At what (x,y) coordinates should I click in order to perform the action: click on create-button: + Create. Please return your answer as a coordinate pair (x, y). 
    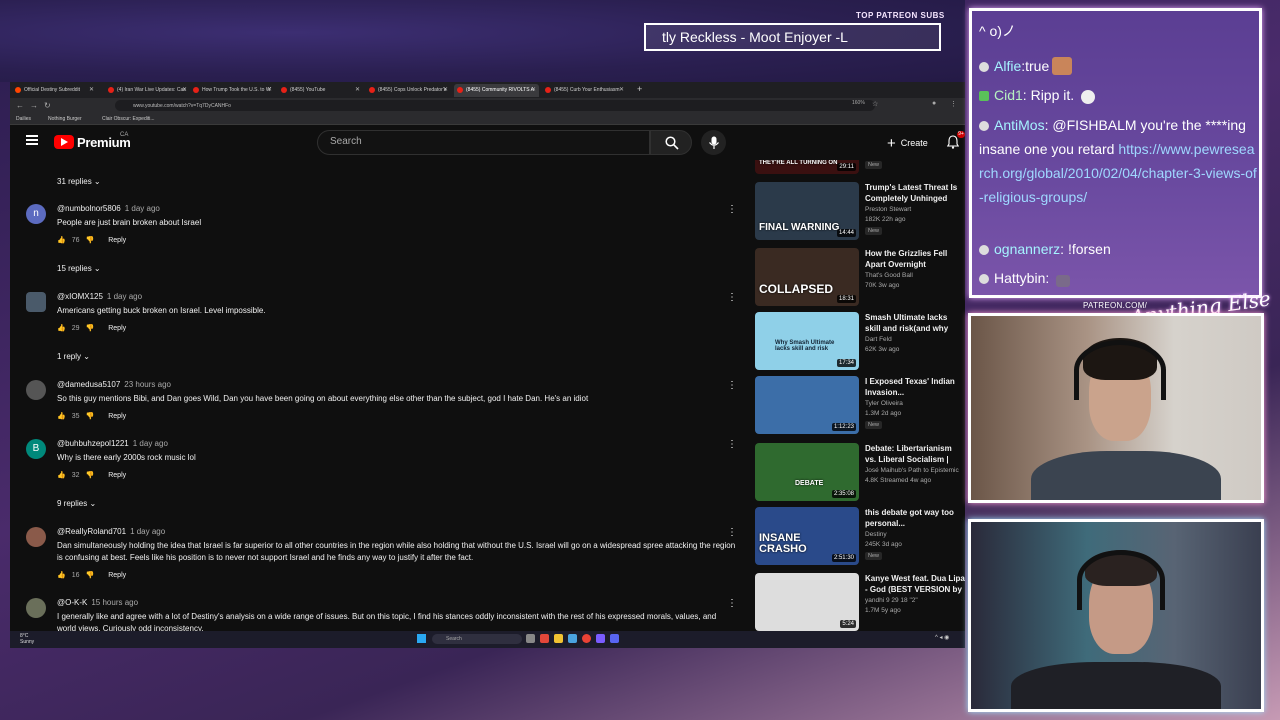
    Looking at the image, I should click on (907, 143).